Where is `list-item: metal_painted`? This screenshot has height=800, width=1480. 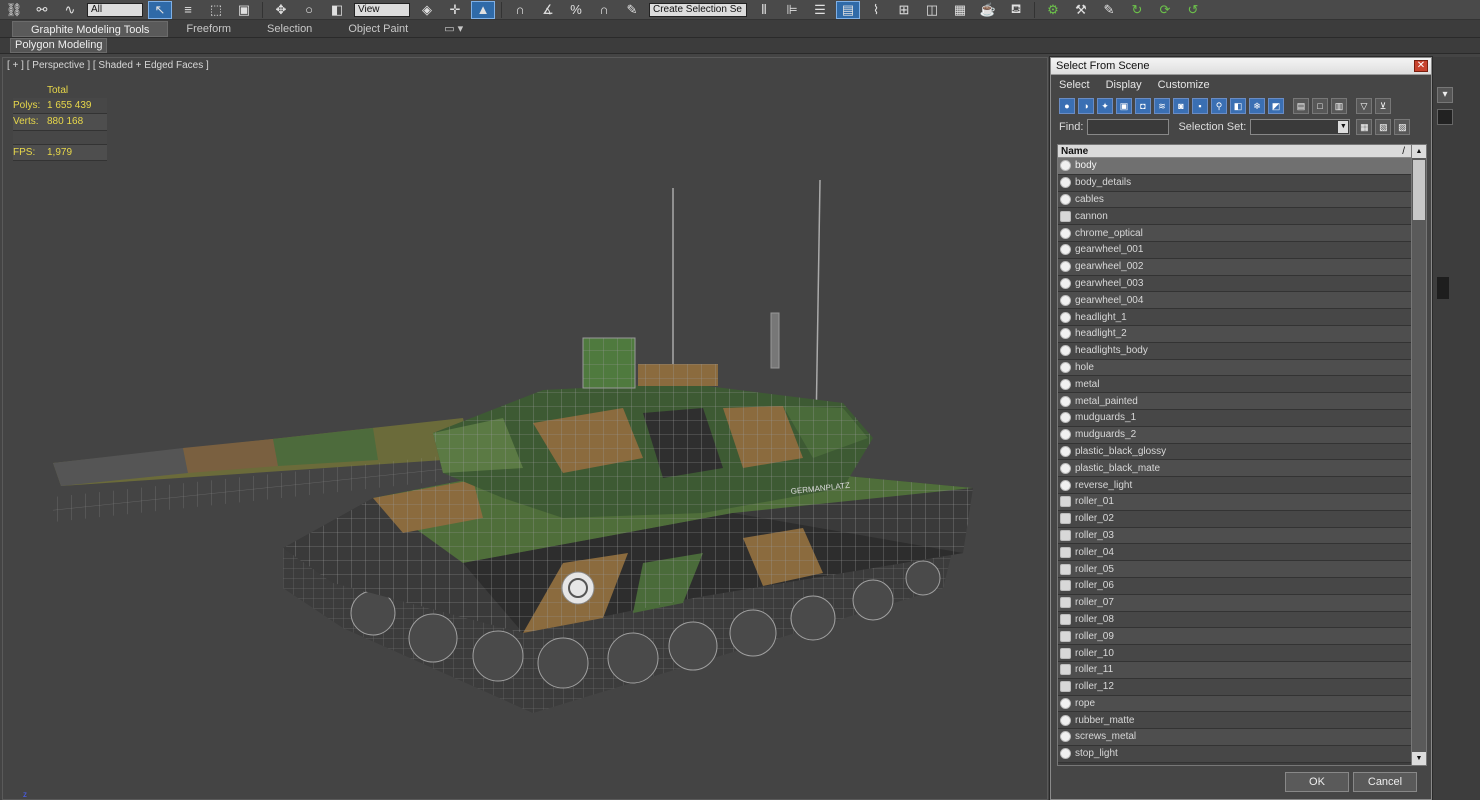 list-item: metal_painted is located at coordinates (1234, 401).